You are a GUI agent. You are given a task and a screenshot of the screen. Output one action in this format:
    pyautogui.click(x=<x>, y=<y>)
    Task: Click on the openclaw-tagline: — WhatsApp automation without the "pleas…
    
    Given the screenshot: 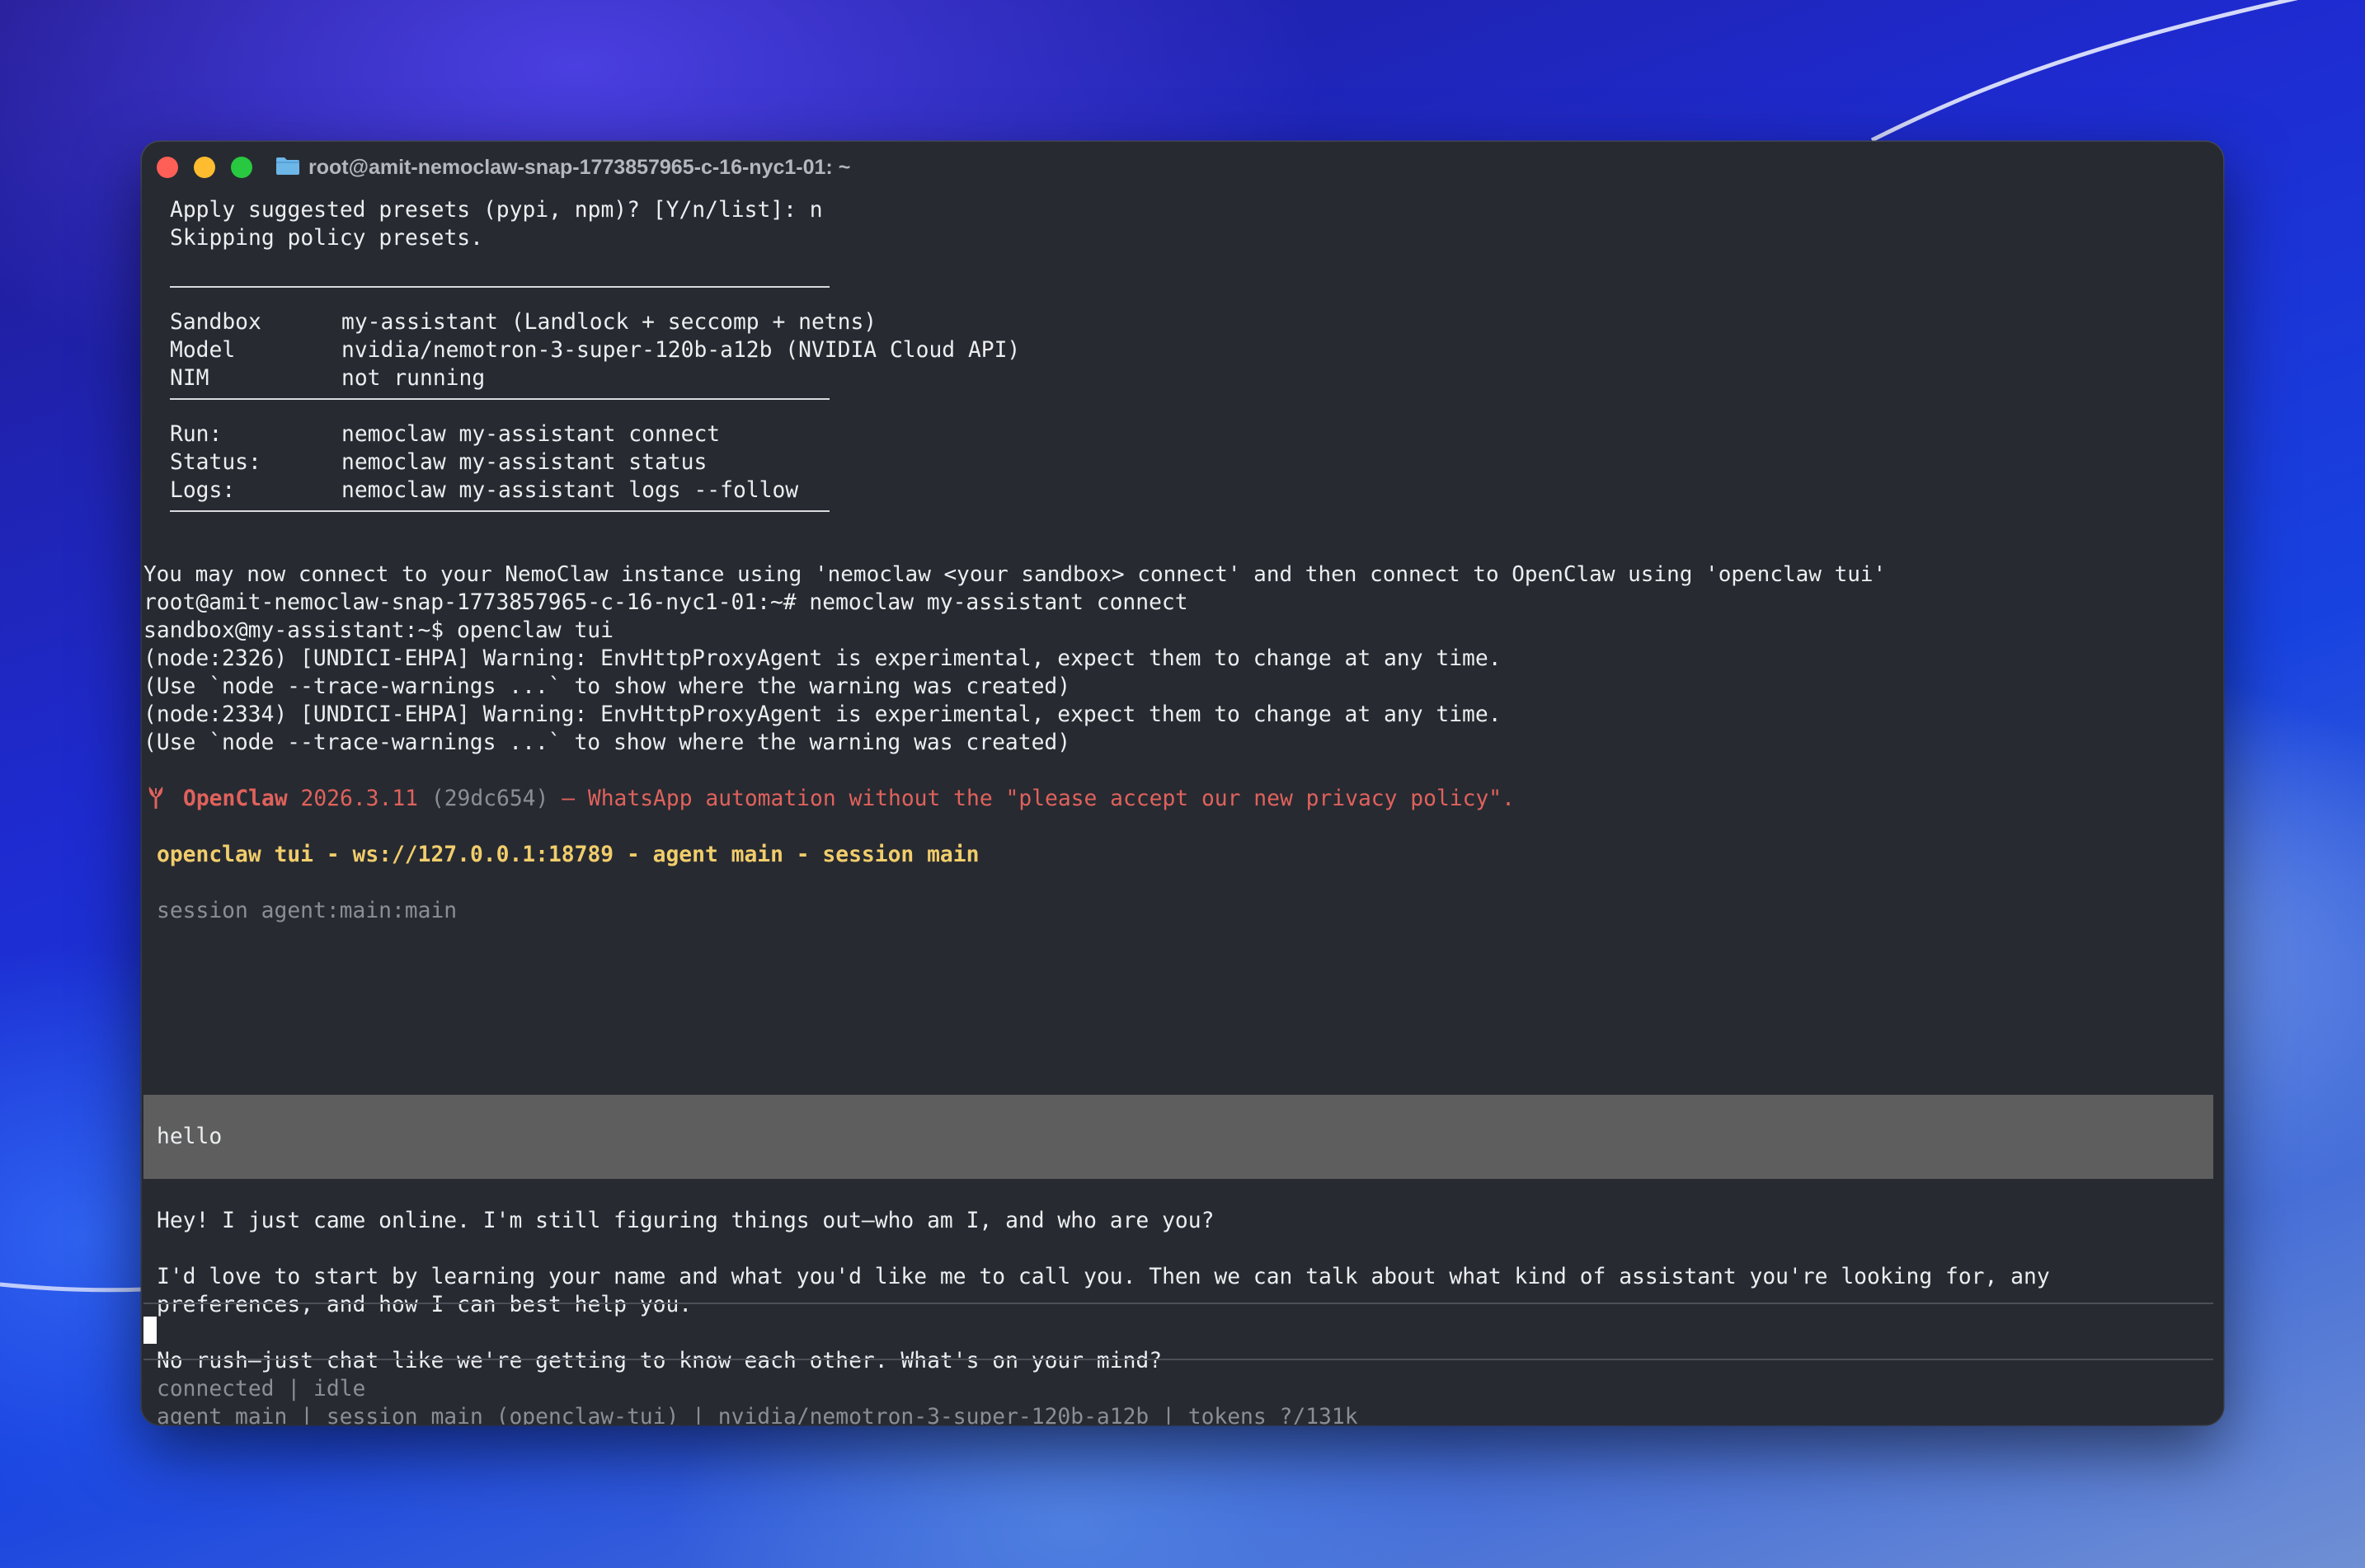 What is the action you would take?
    pyautogui.click(x=1038, y=798)
    